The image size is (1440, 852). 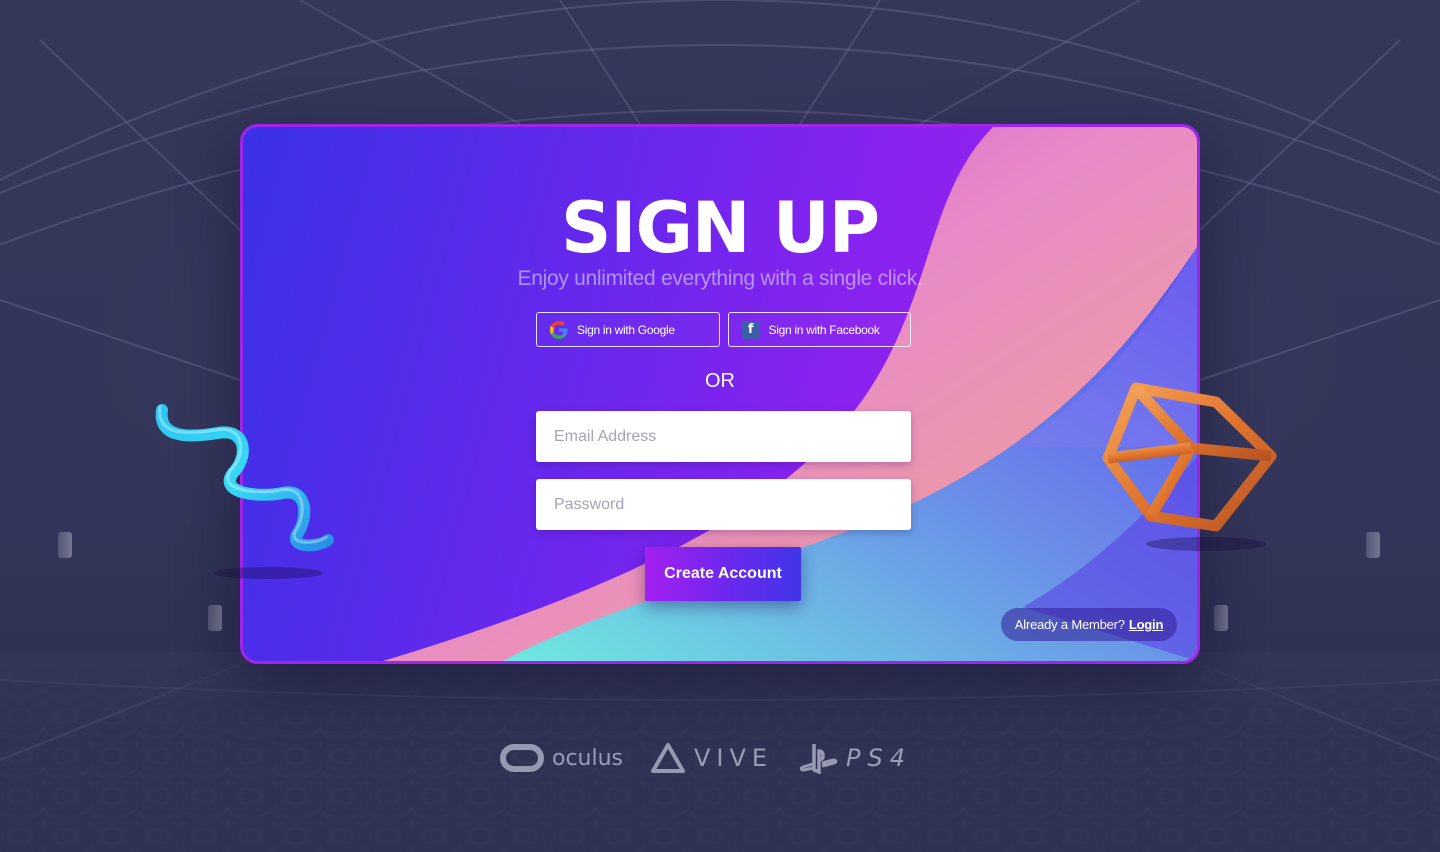 What do you see at coordinates (879, 758) in the screenshot?
I see `ps4-label: PS4` at bounding box center [879, 758].